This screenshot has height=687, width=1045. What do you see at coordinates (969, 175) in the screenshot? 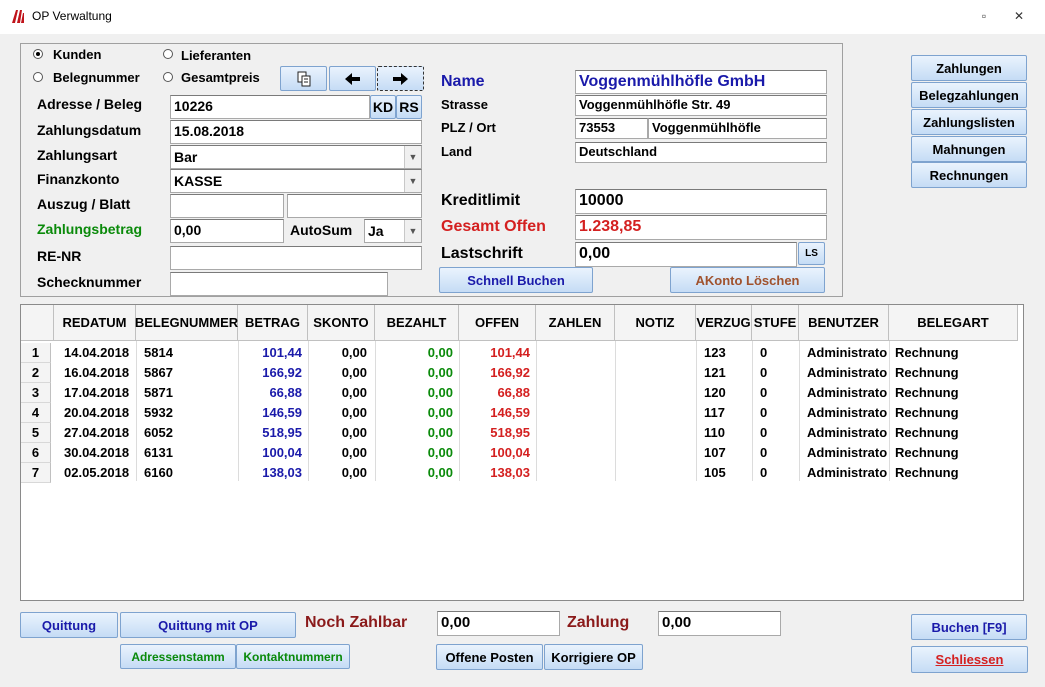
I see `rechnungen-button: Rechnungen` at bounding box center [969, 175].